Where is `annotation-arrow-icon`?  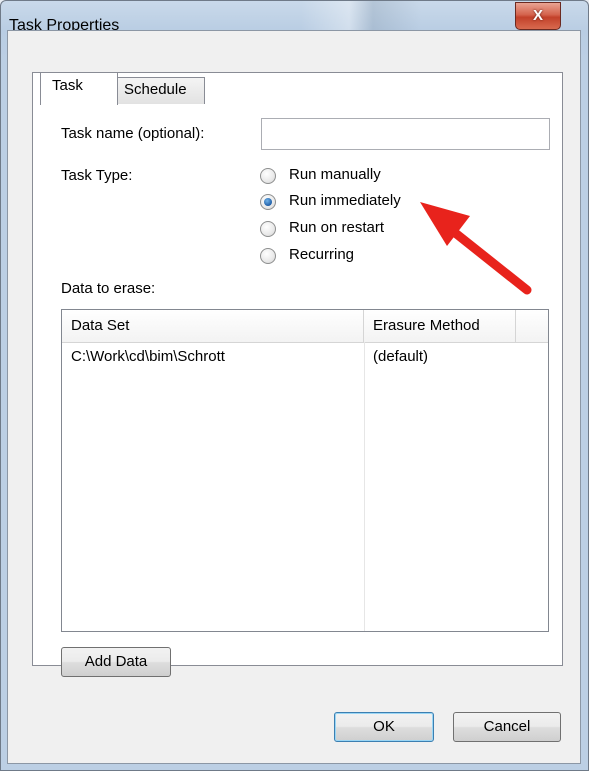
annotation-arrow-icon is located at coordinates (476, 248).